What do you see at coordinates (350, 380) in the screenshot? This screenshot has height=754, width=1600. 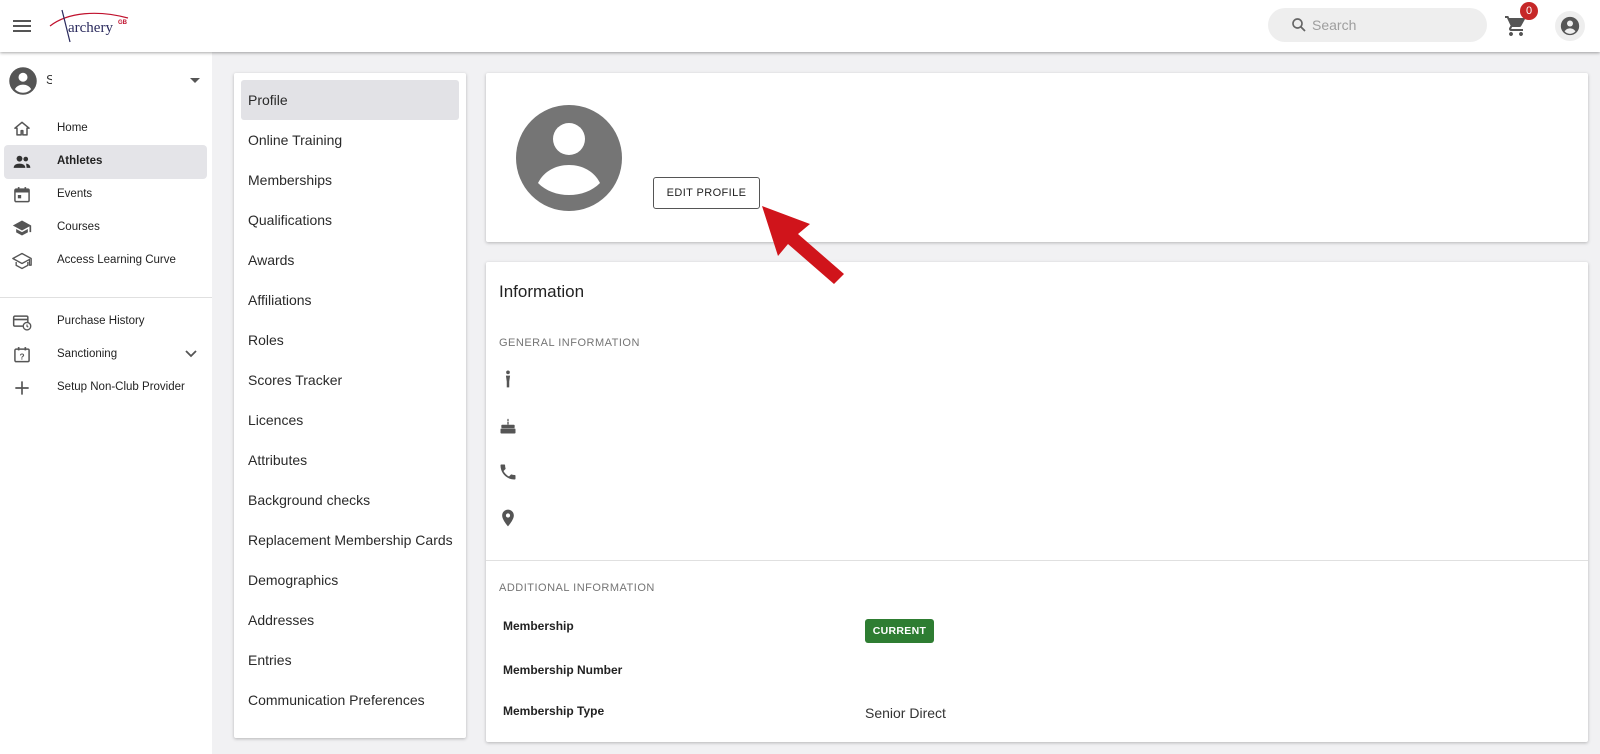 I see `menu-item-scores-tracker: Scores Tracker` at bounding box center [350, 380].